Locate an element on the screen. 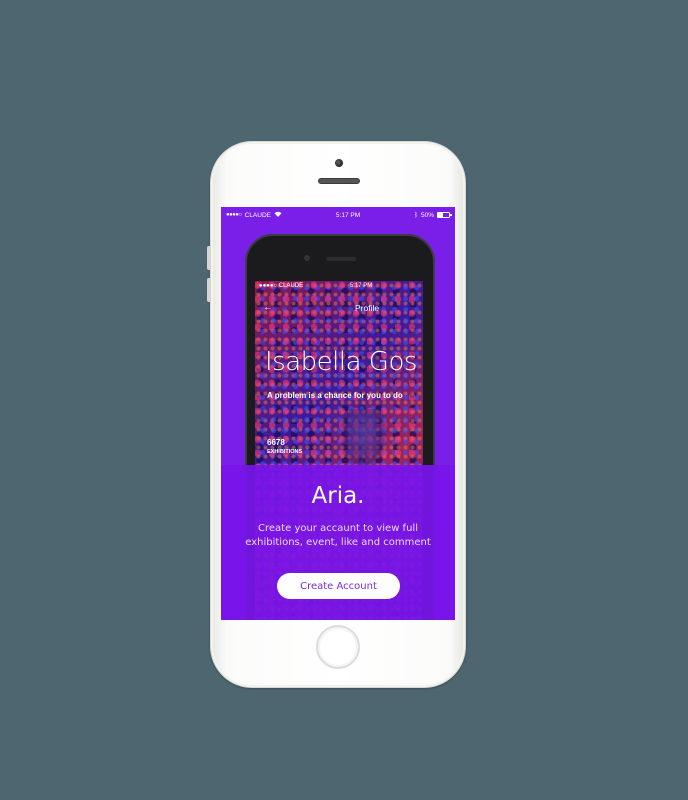 Image resolution: width=688 pixels, height=800 pixels. front-camera-icon is located at coordinates (339, 163).